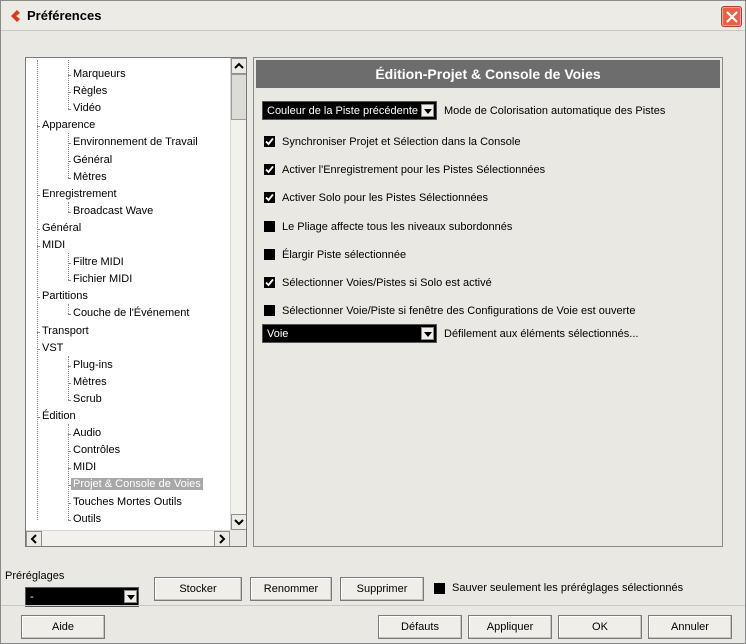 Image resolution: width=746 pixels, height=644 pixels. What do you see at coordinates (96, 450) in the screenshot?
I see `tree-item: Contrôles` at bounding box center [96, 450].